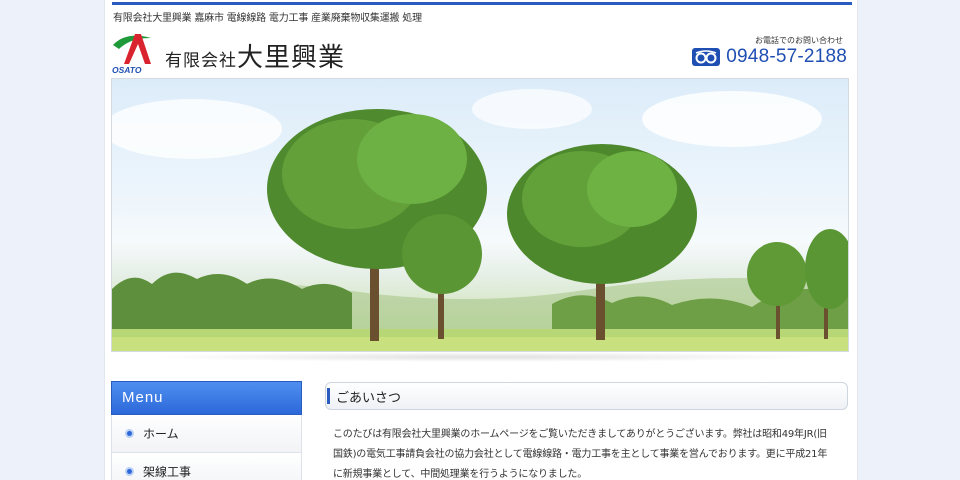 The height and width of the screenshot is (480, 960). I want to click on menu-item-label: 架線工事, so click(167, 472).